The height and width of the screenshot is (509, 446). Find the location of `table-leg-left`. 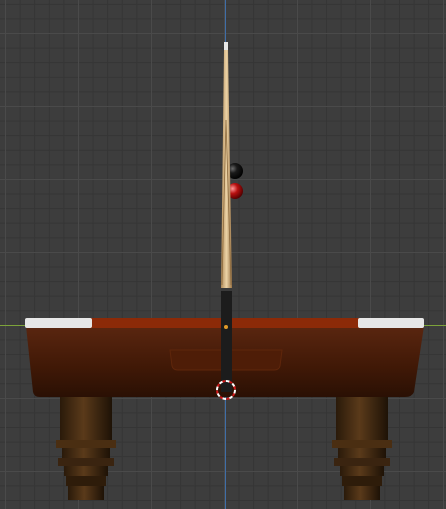

table-leg-left is located at coordinates (86, 448).